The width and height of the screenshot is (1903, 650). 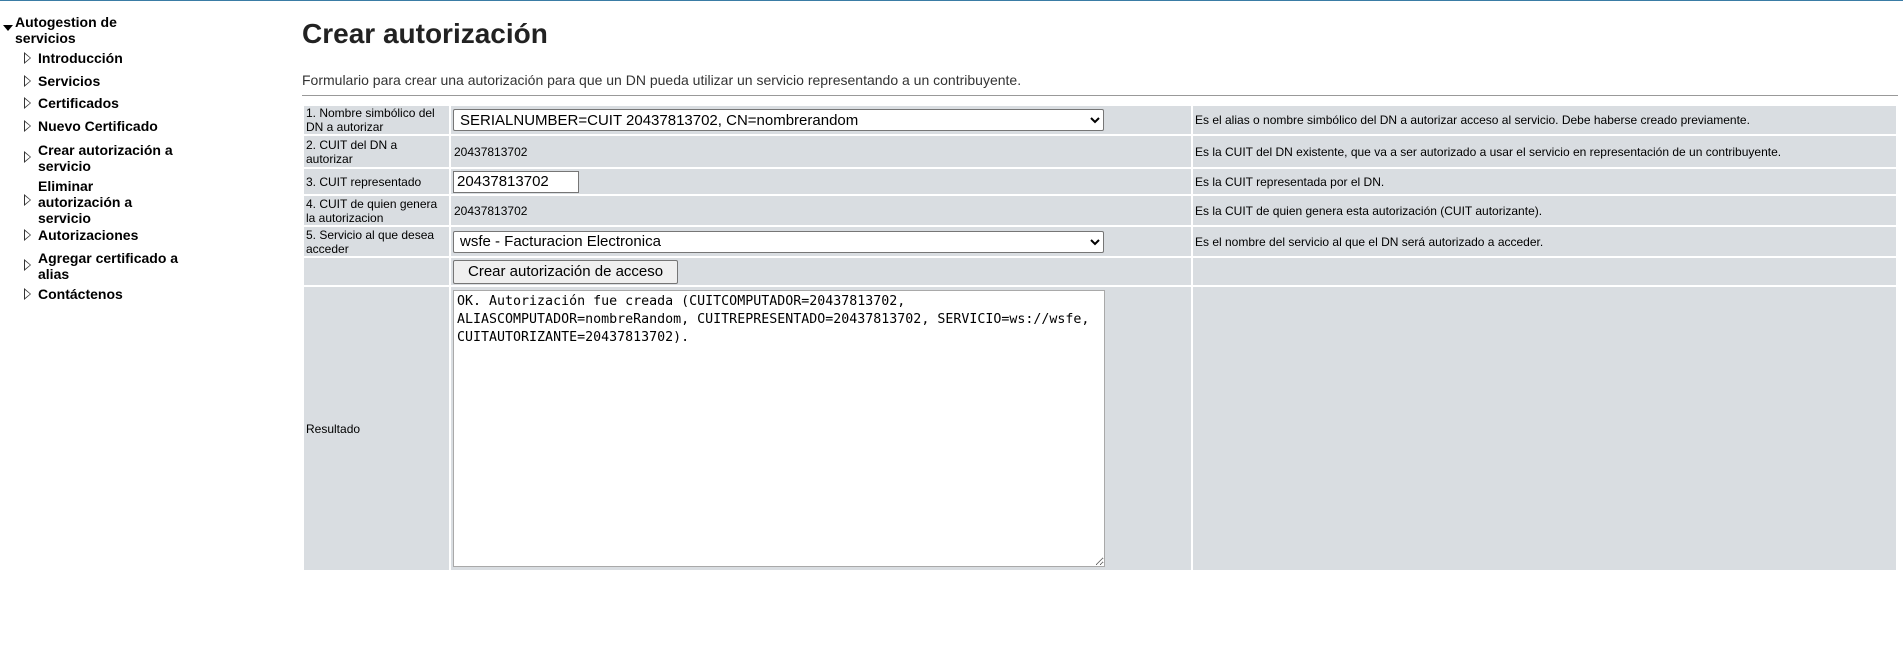 What do you see at coordinates (425, 33) in the screenshot?
I see `page-title: Crear autorización` at bounding box center [425, 33].